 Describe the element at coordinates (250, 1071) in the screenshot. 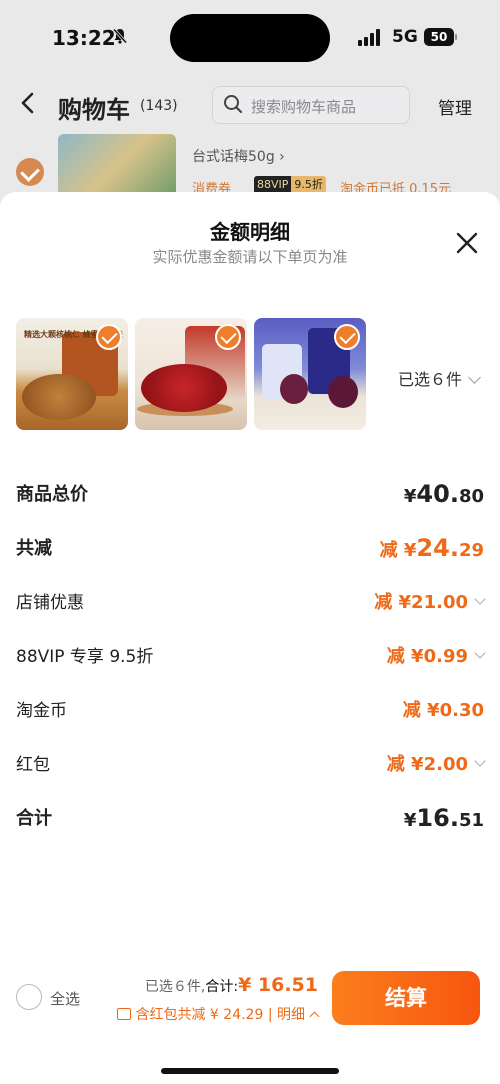

I see `home-indicator` at that location.